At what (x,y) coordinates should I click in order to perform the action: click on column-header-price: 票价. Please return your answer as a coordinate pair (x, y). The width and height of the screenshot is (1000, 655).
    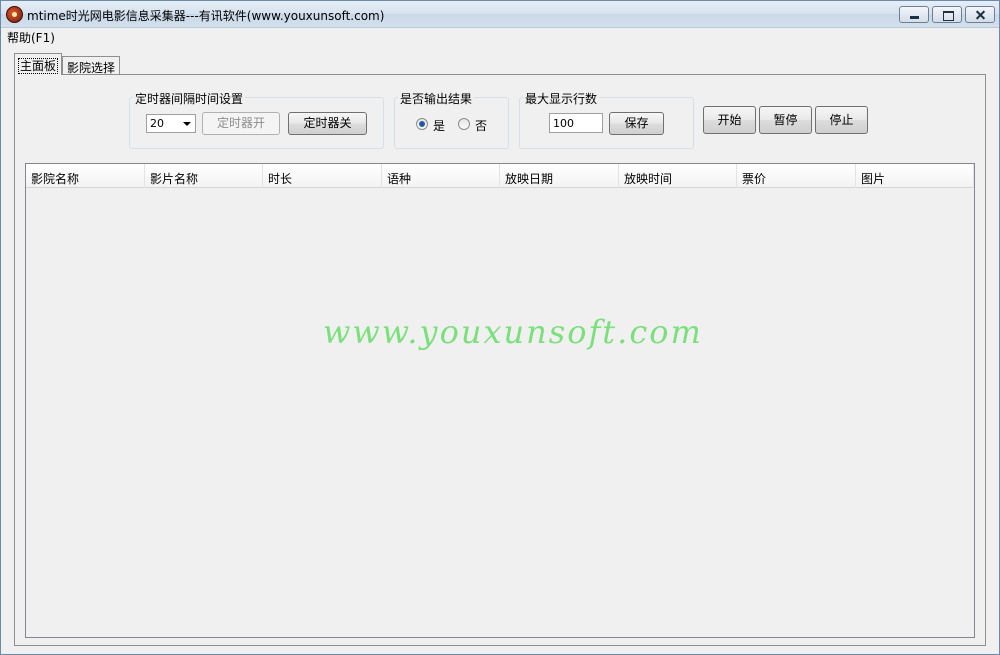
    Looking at the image, I should click on (796, 176).